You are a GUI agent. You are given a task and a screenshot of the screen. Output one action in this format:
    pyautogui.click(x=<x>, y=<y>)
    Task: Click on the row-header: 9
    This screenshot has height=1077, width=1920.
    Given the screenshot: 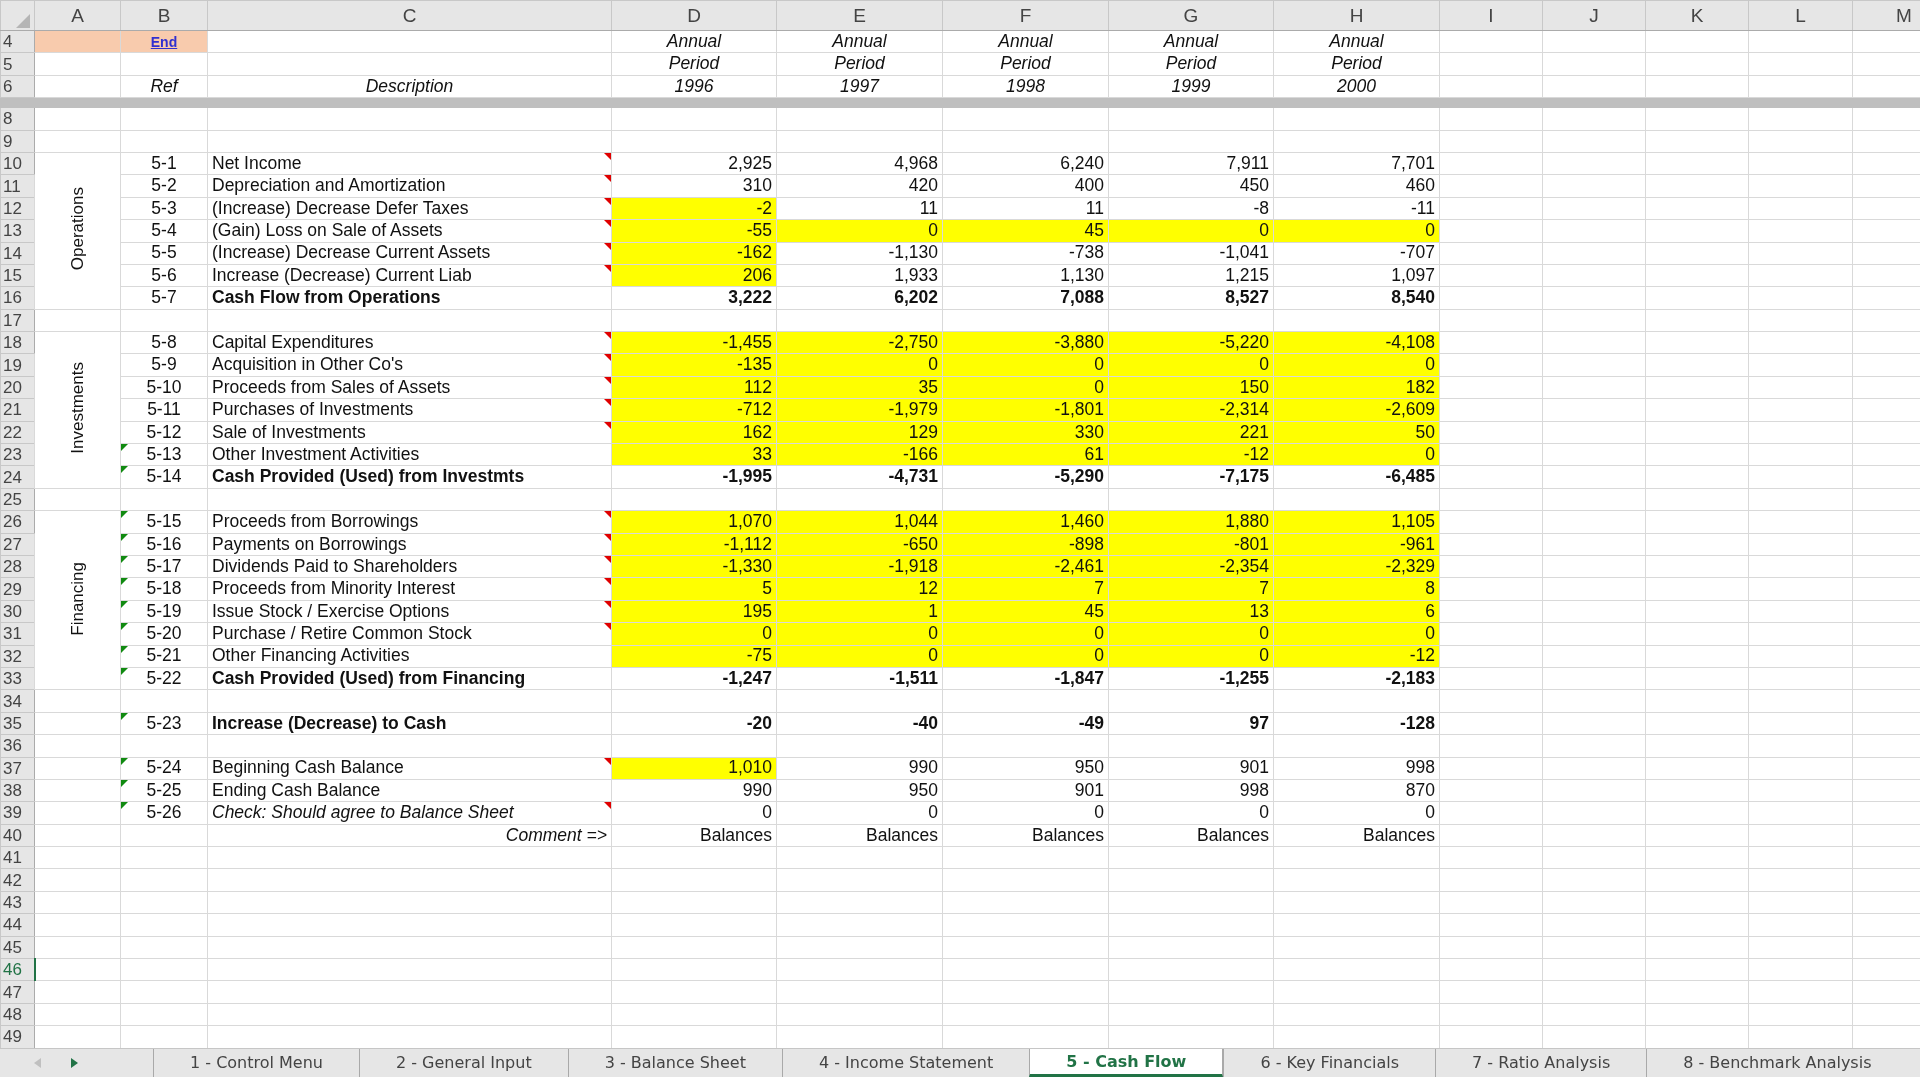 What is the action you would take?
    pyautogui.click(x=17, y=141)
    